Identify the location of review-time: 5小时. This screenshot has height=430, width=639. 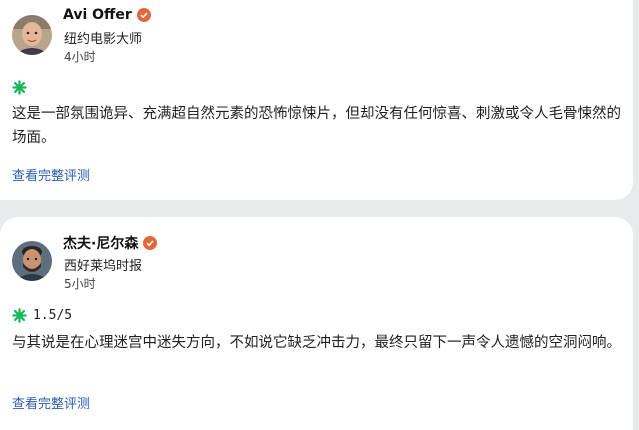
(80, 284).